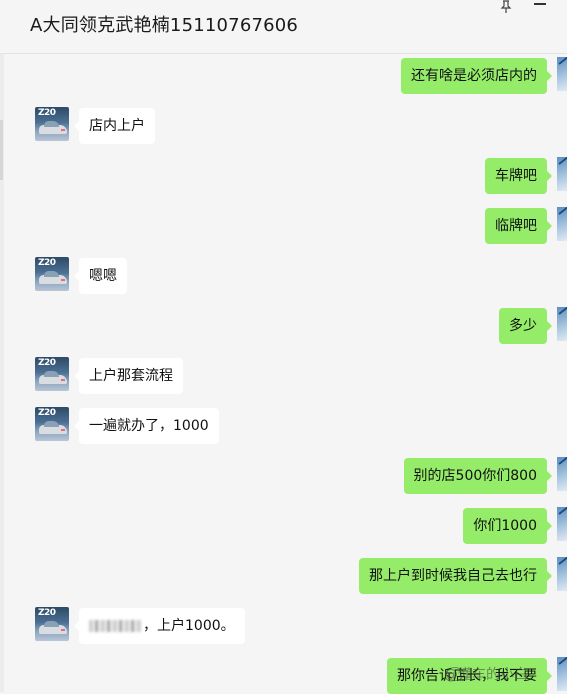  Describe the element at coordinates (103, 276) in the screenshot. I see `message-text: 嗯嗯` at that location.